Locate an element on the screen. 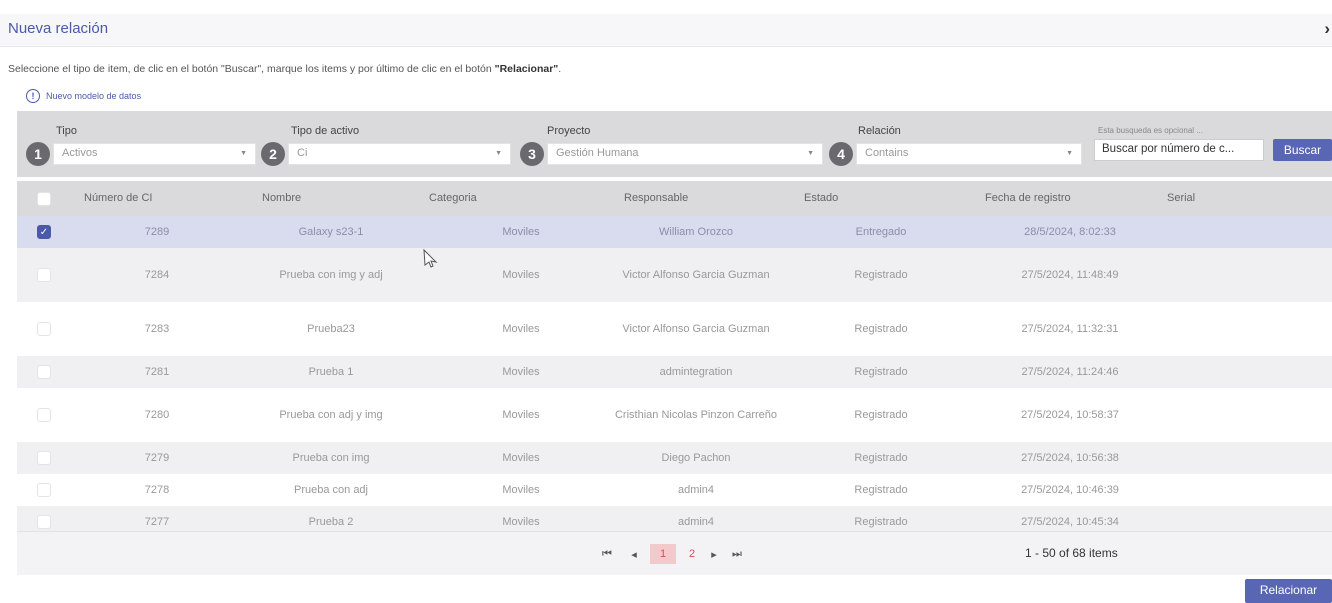 This screenshot has width=1332, height=603. tipo-value: Activos is located at coordinates (80, 153).